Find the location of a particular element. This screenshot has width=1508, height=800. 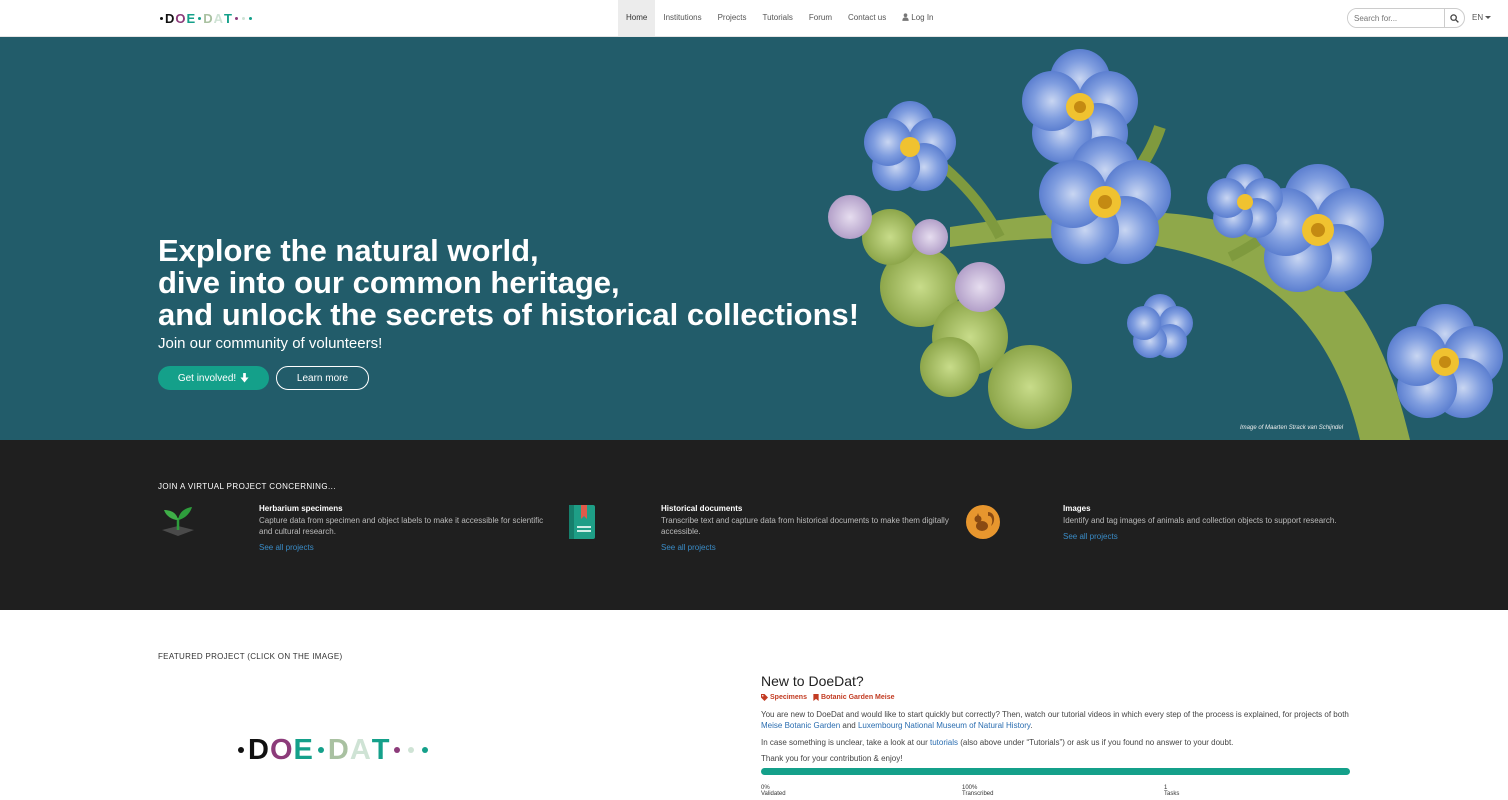

learn-more-button: Learn more is located at coordinates (322, 378).